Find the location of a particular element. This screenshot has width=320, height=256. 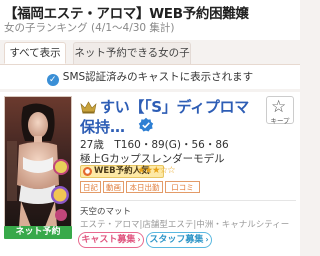

tab-net-reservable: ネット予約できる女の子 is located at coordinates (132, 53).